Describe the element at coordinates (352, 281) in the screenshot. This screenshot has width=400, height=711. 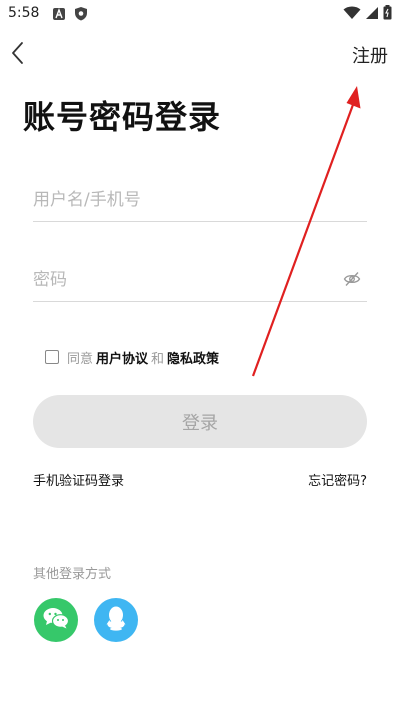
I see `eye-hidden-icon` at that location.